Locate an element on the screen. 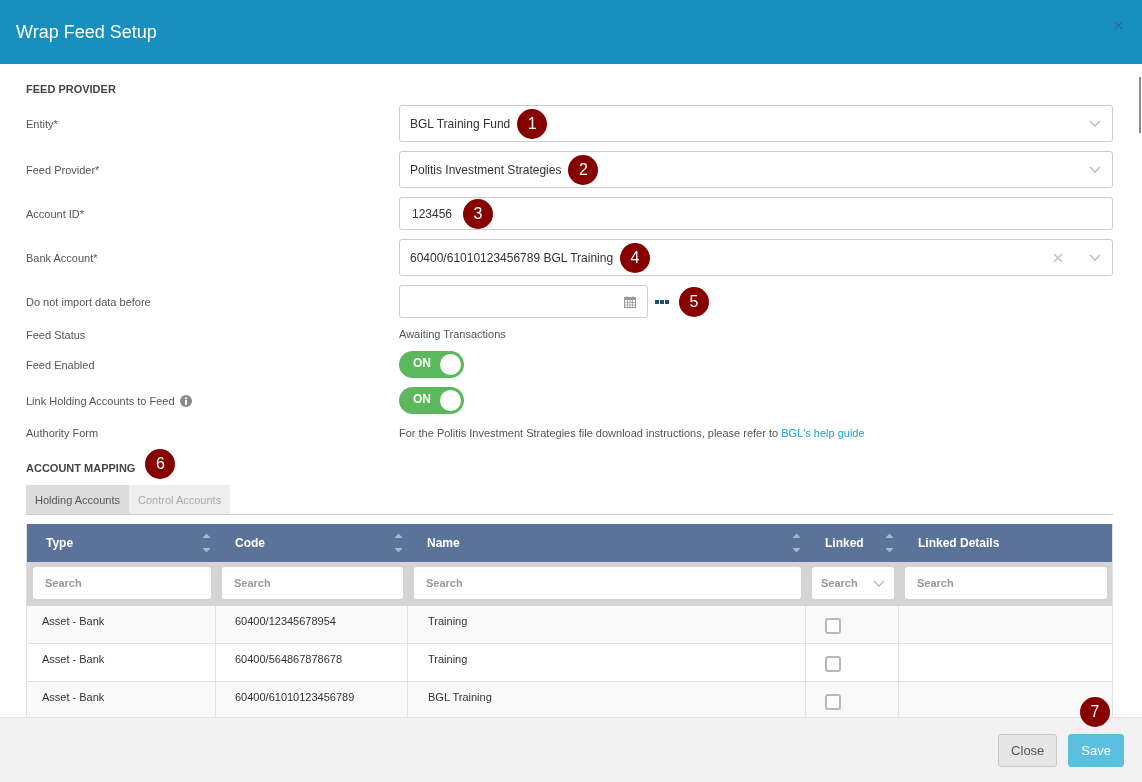 This screenshot has height=782, width=1142. select-field: Politis Investment Strategies 2 is located at coordinates (756, 169).